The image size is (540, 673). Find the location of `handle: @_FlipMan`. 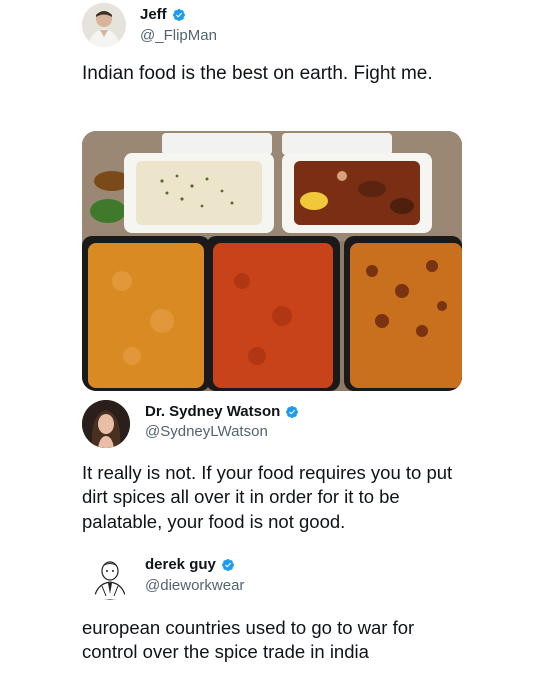

handle: @_FlipMan is located at coordinates (178, 35).